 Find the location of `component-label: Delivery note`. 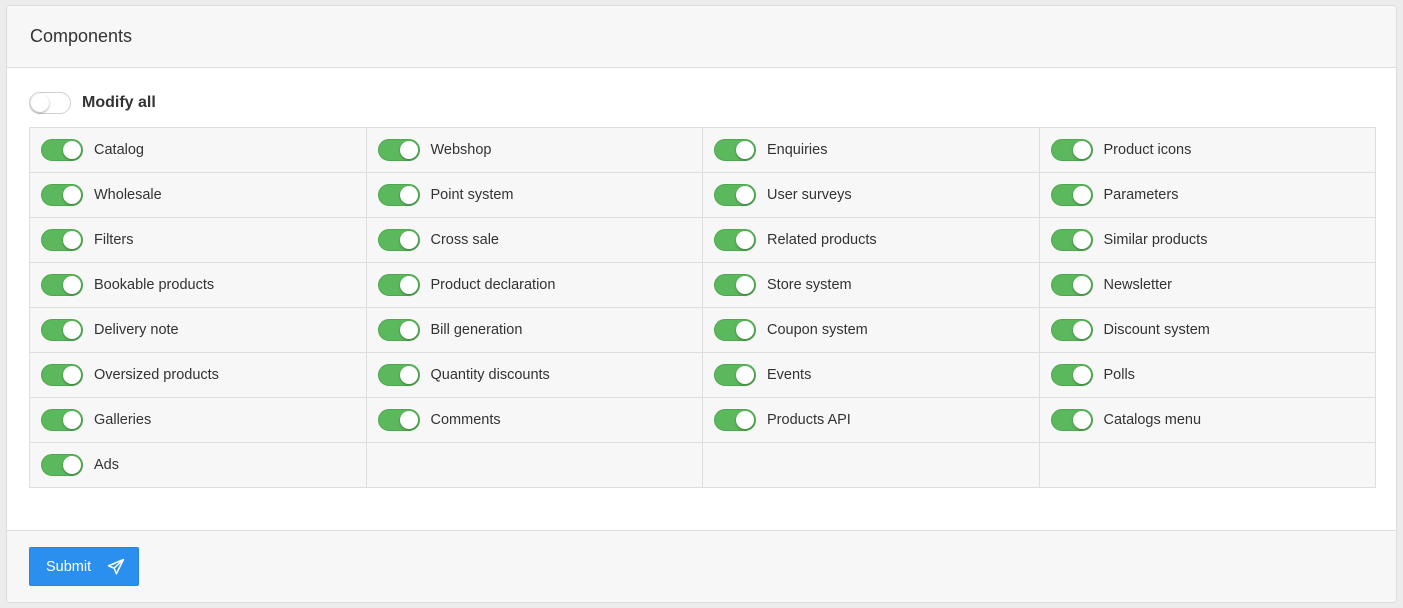

component-label: Delivery note is located at coordinates (136, 330).